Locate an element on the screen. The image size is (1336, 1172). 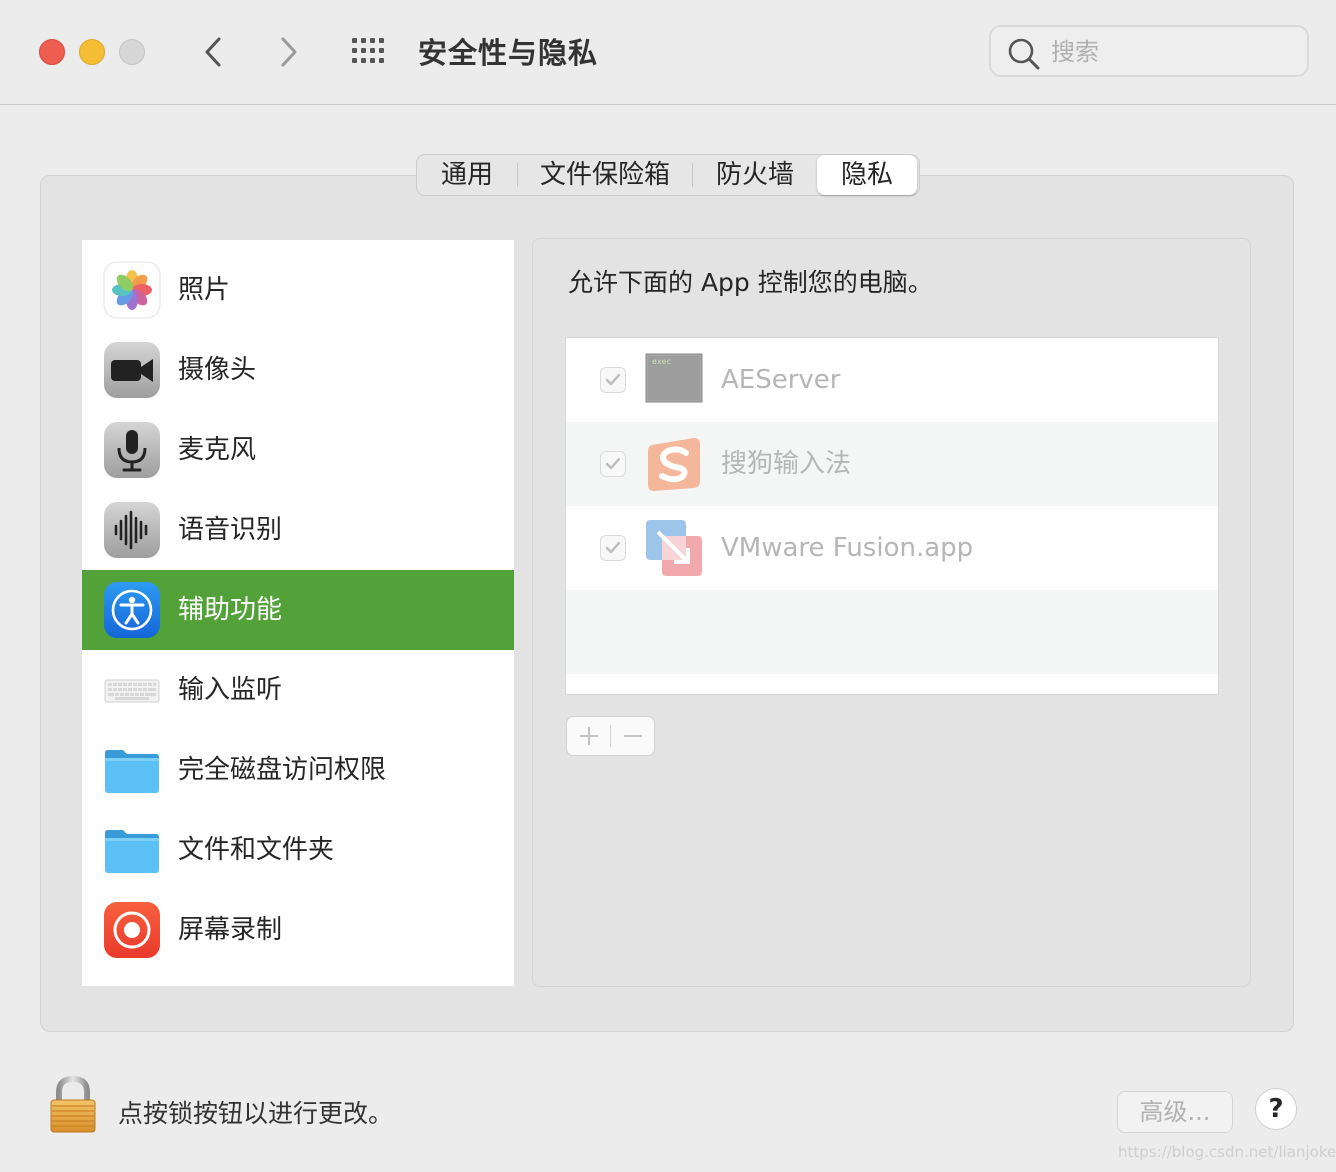
app-name: VMware Fusion.app is located at coordinates (847, 548).